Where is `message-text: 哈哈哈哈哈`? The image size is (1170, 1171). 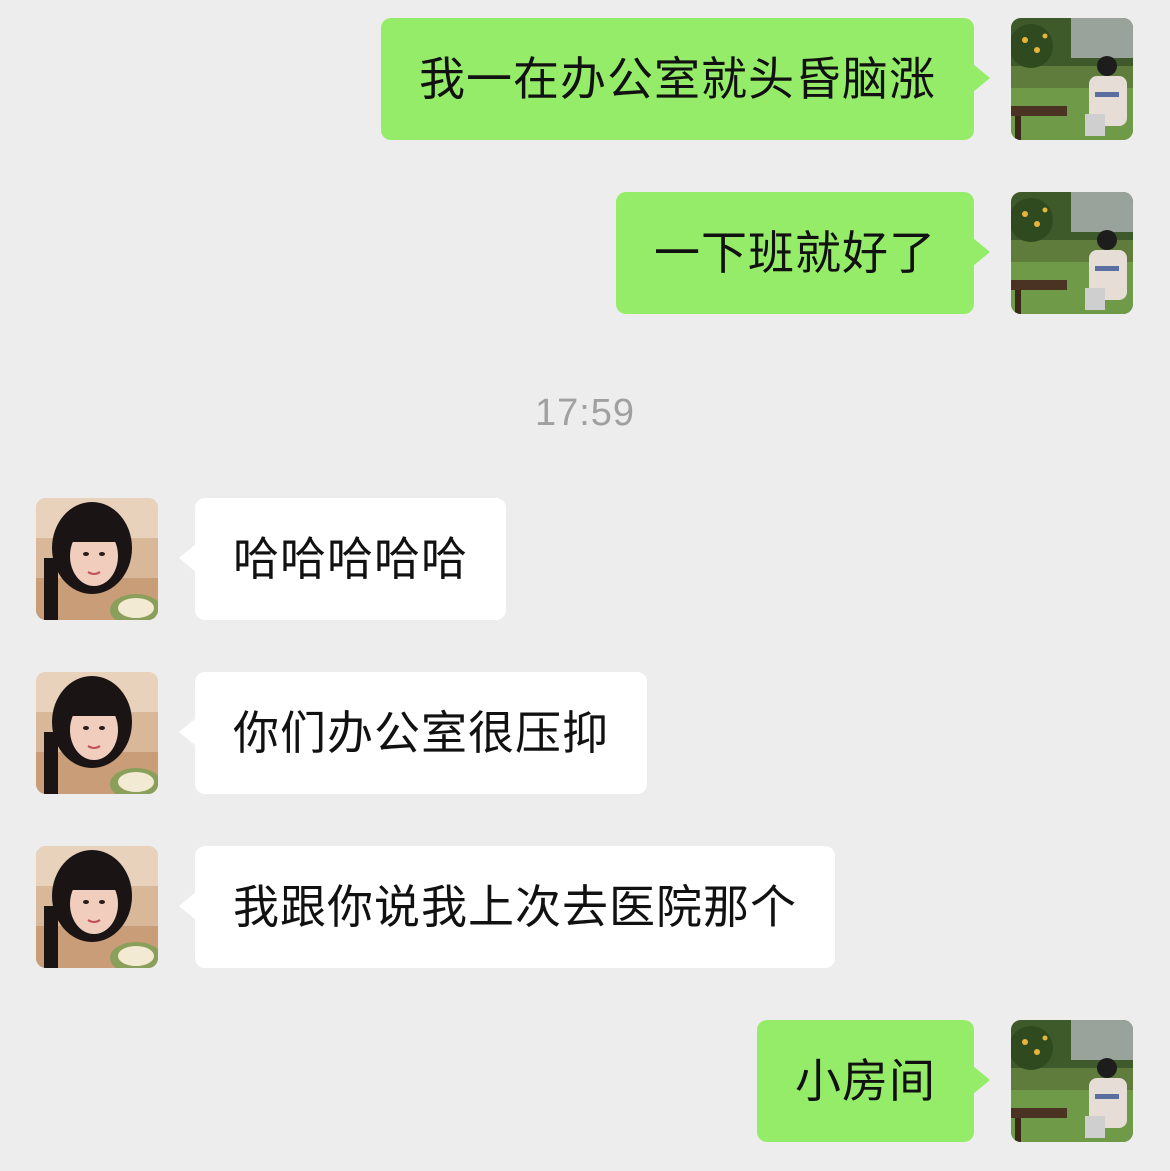
message-text: 哈哈哈哈哈 is located at coordinates (350, 559).